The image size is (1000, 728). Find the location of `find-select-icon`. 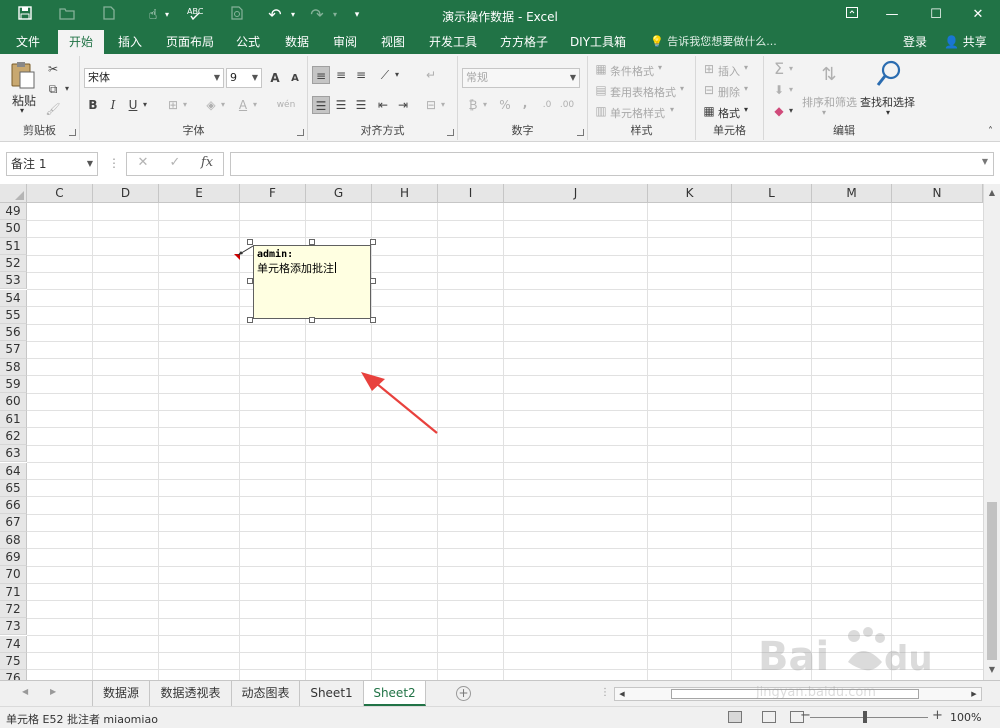

find-select-icon is located at coordinates (889, 75).